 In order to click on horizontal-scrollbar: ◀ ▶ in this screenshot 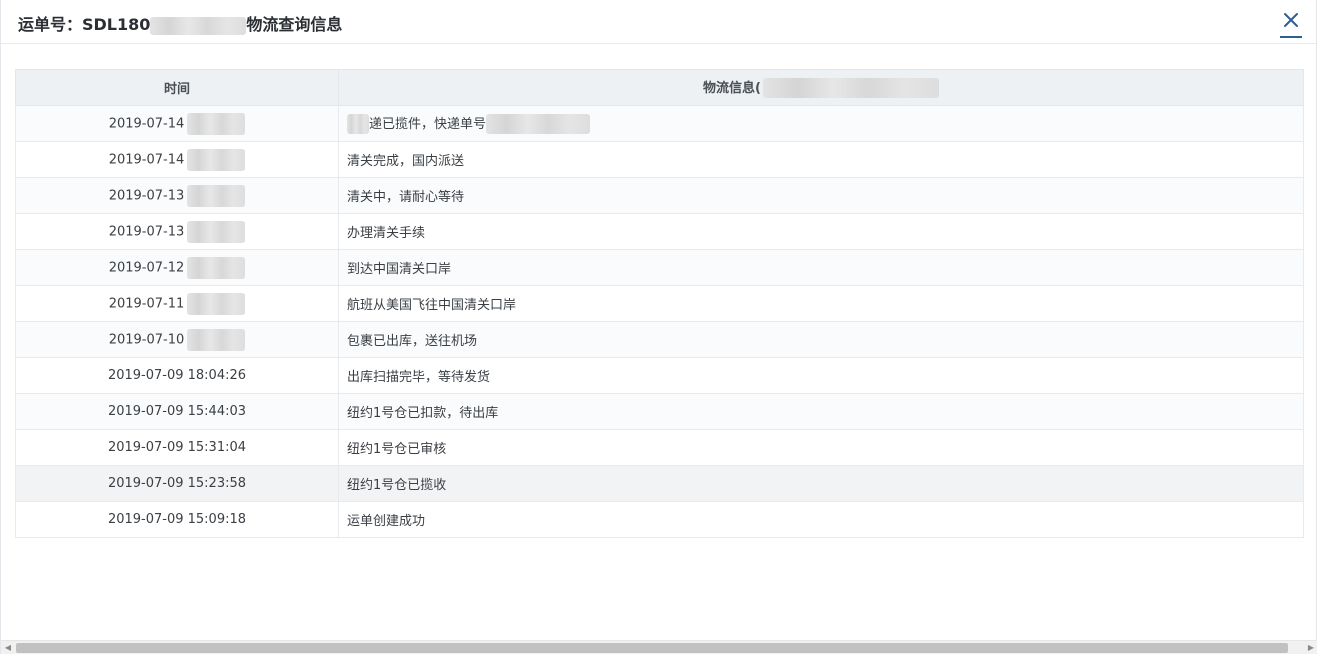, I will do `click(659, 647)`.